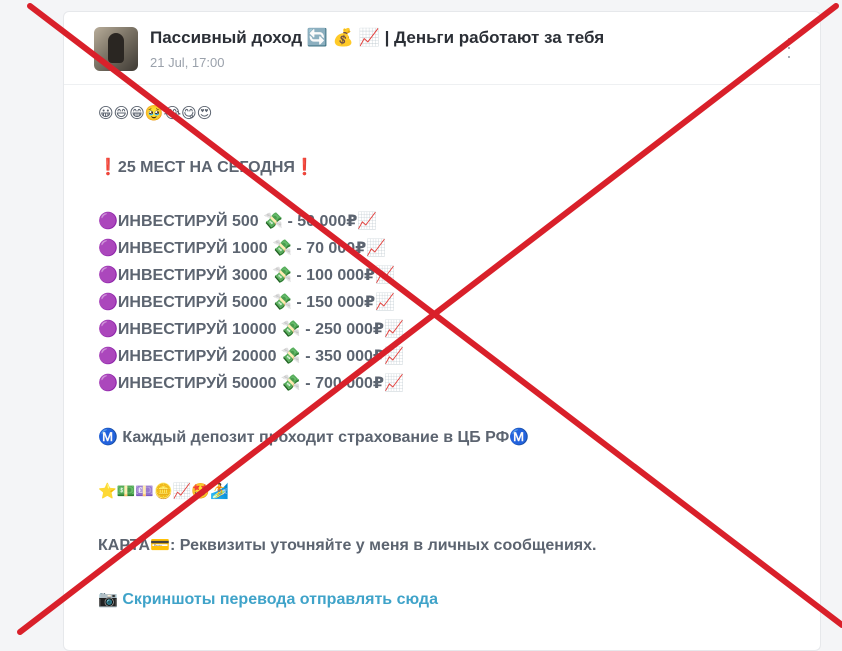  What do you see at coordinates (251, 383) in the screenshot?
I see `invest-line: 🟣ИНВЕСТИРУЙ 50000 💸 - 700 000₽📈` at bounding box center [251, 383].